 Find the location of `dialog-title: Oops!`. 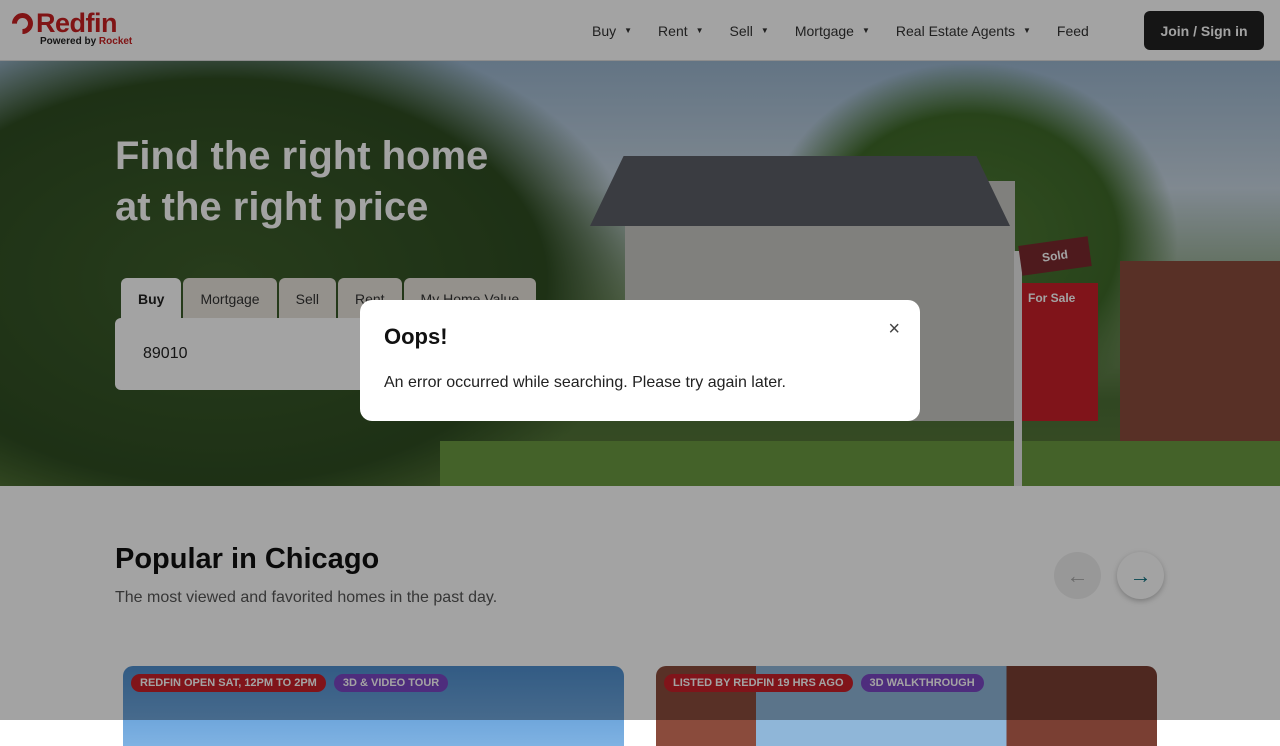

dialog-title: Oops! is located at coordinates (416, 336).